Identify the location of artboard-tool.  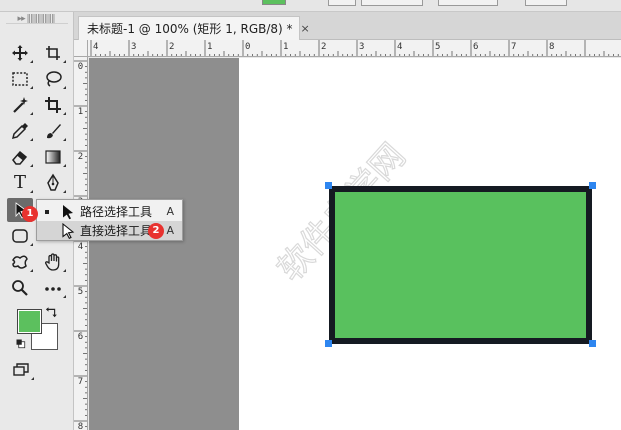
(53, 53).